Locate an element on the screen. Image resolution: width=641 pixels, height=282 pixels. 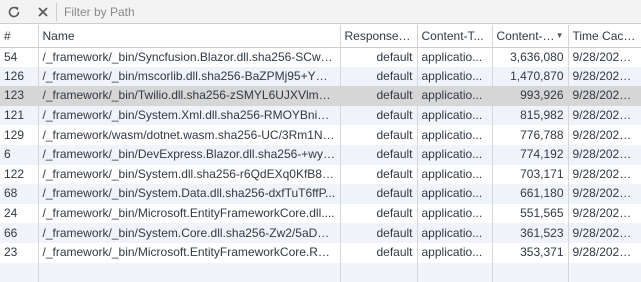
cell-content-type is located at coordinates (455, 272).